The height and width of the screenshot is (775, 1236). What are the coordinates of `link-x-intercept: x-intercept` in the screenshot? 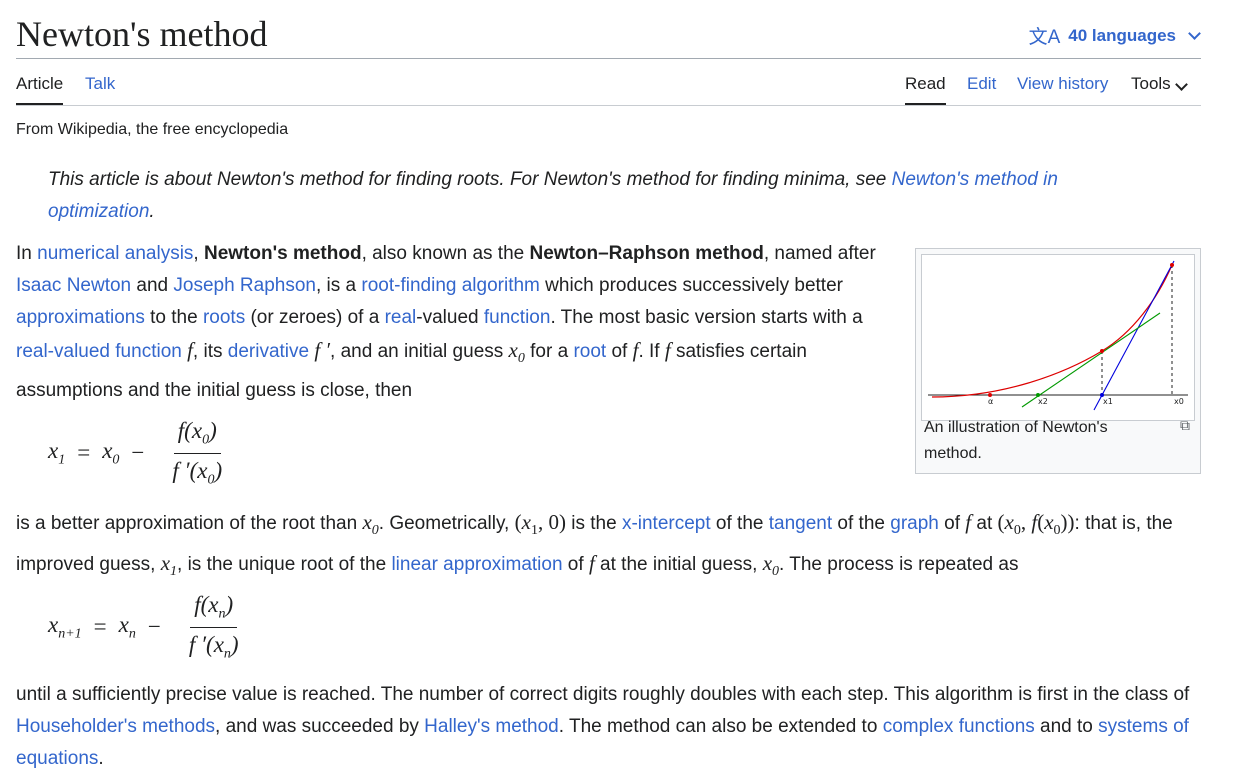 It's located at (666, 523).